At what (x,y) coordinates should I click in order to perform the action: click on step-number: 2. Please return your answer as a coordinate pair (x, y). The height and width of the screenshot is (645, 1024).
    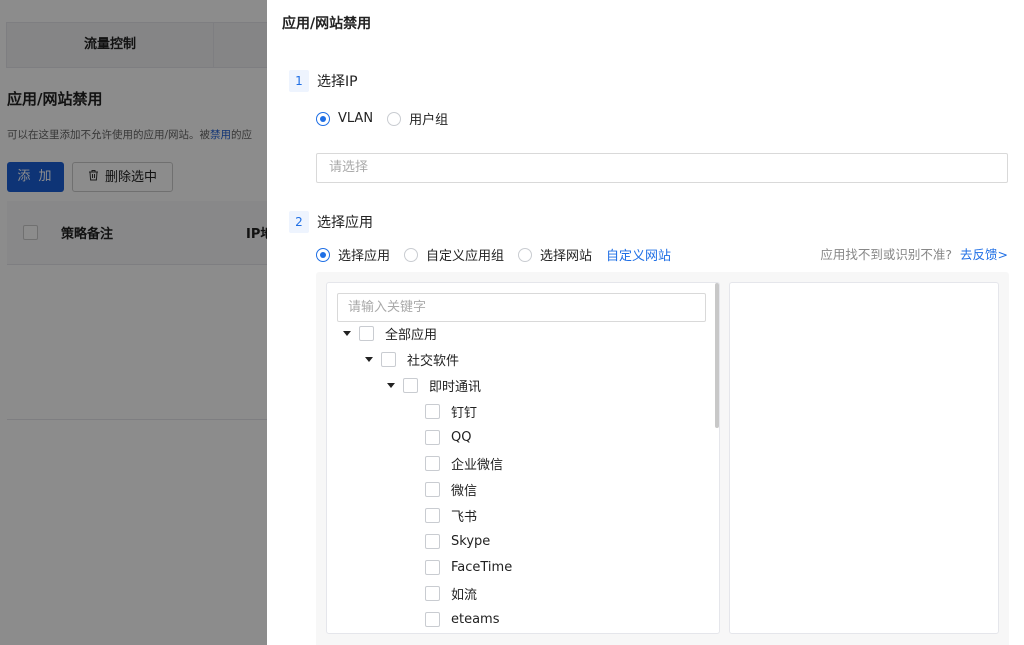
    Looking at the image, I should click on (299, 222).